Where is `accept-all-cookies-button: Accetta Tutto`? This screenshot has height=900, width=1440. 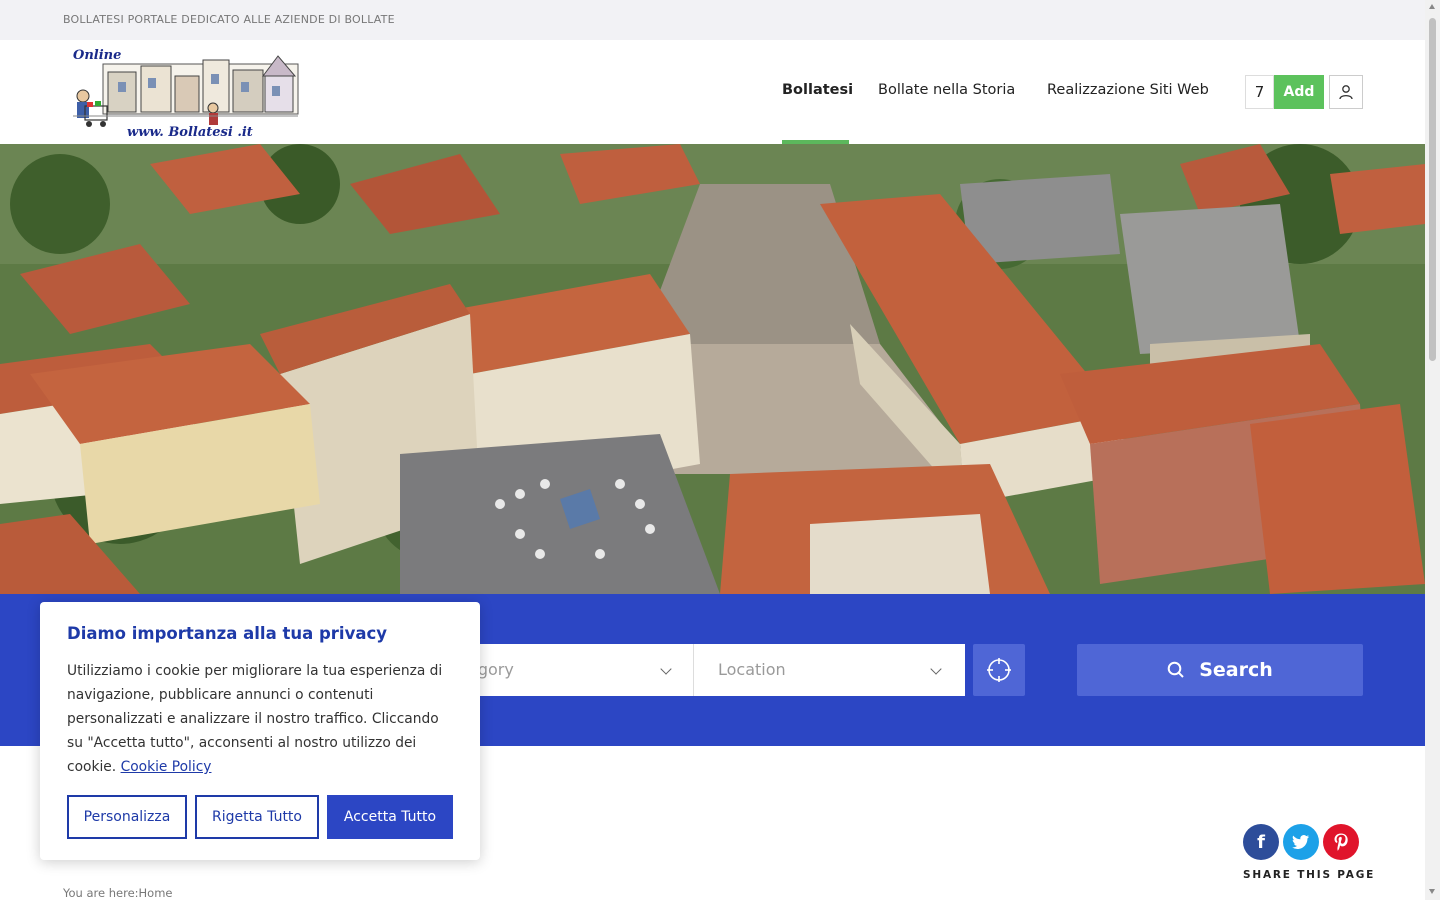
accept-all-cookies-button: Accetta Tutto is located at coordinates (390, 817).